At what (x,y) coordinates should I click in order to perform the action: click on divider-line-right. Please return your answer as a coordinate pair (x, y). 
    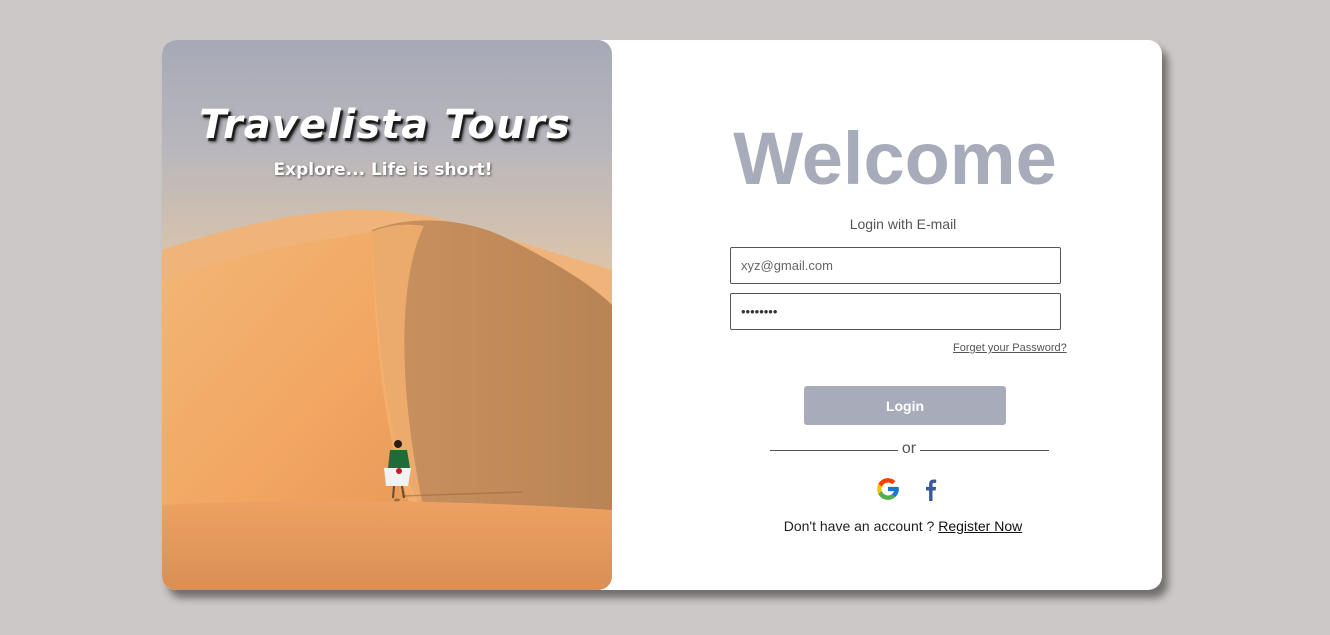
    Looking at the image, I should click on (984, 450).